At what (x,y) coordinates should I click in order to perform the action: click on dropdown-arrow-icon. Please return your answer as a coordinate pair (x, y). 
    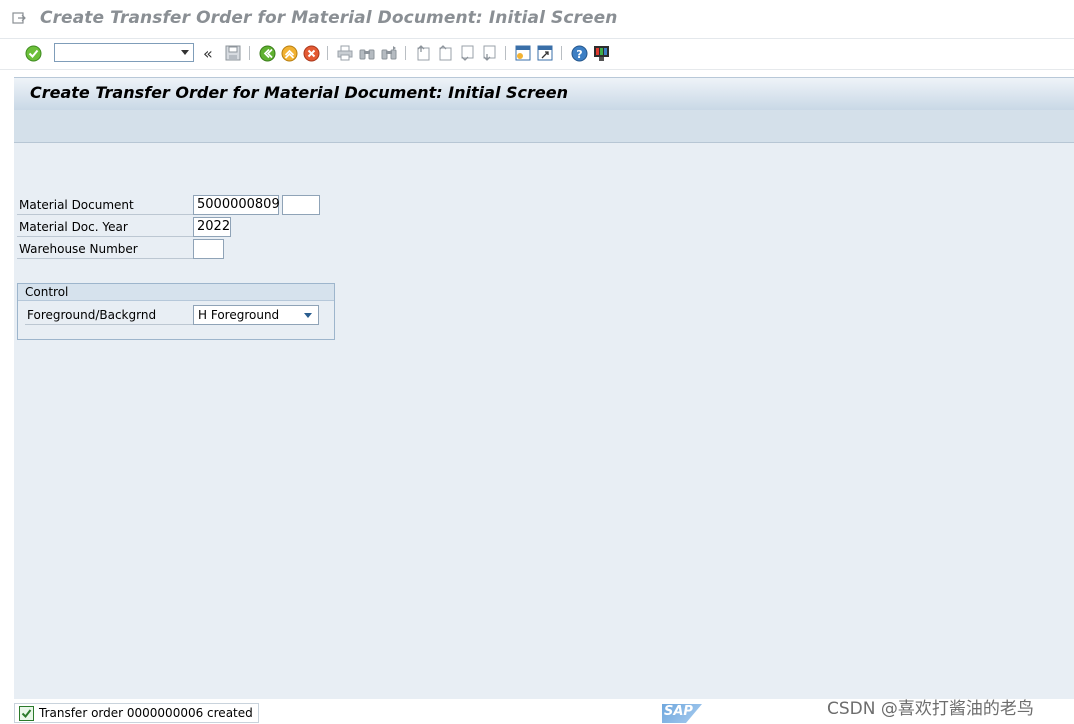
    Looking at the image, I should click on (308, 315).